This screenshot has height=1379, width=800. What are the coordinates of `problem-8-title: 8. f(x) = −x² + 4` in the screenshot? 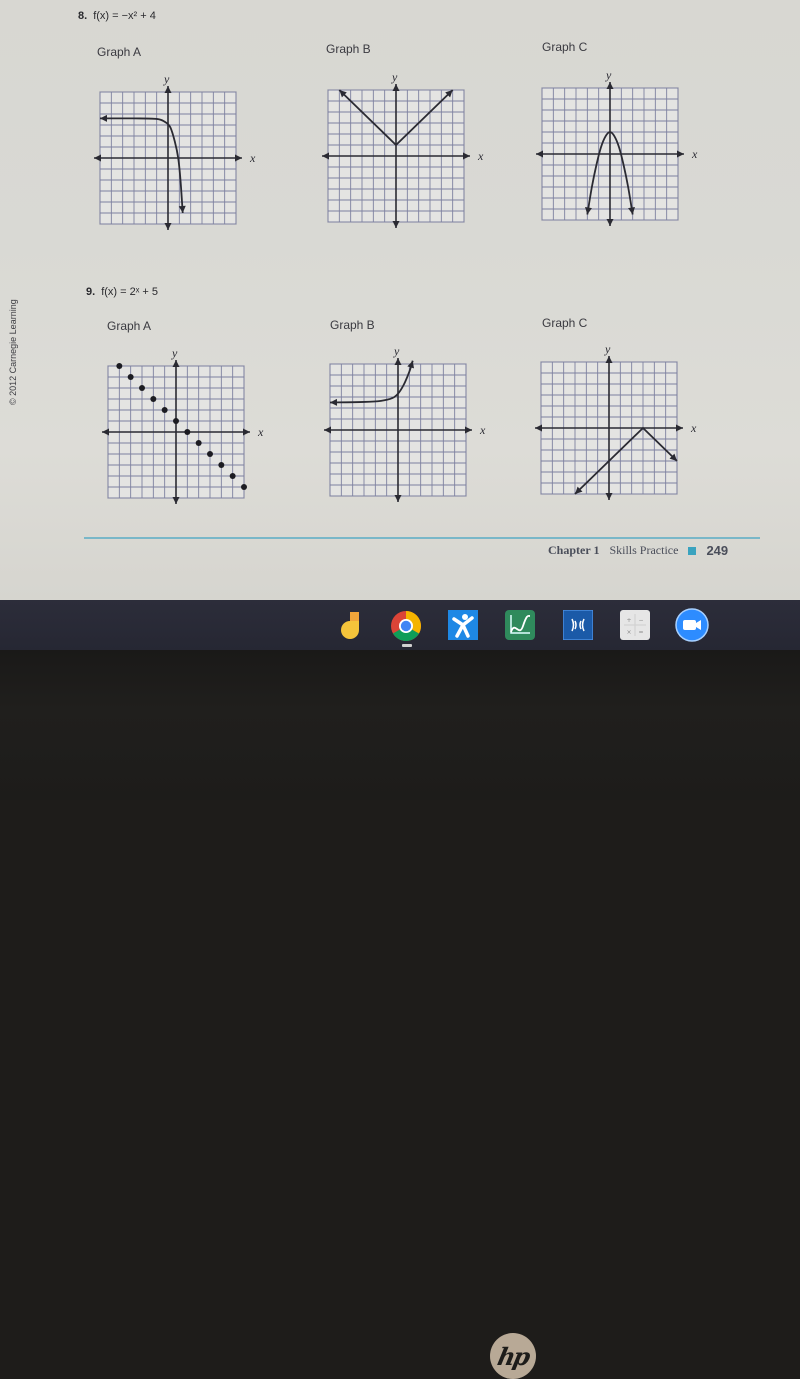 It's located at (117, 16).